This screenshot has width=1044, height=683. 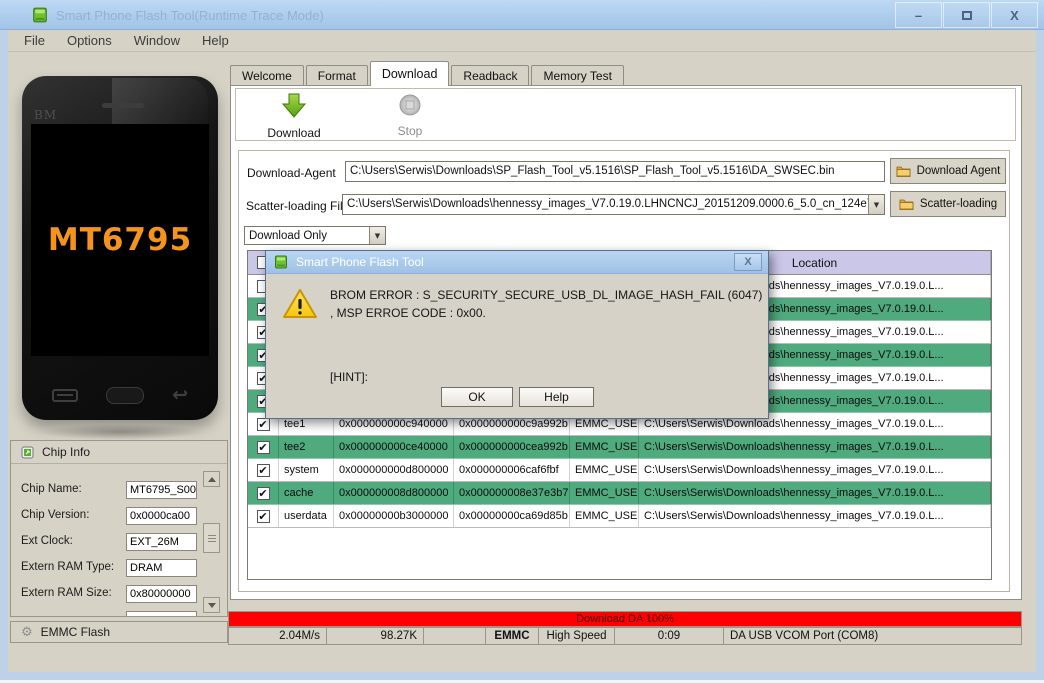 I want to click on maximize-button, so click(x=966, y=15).